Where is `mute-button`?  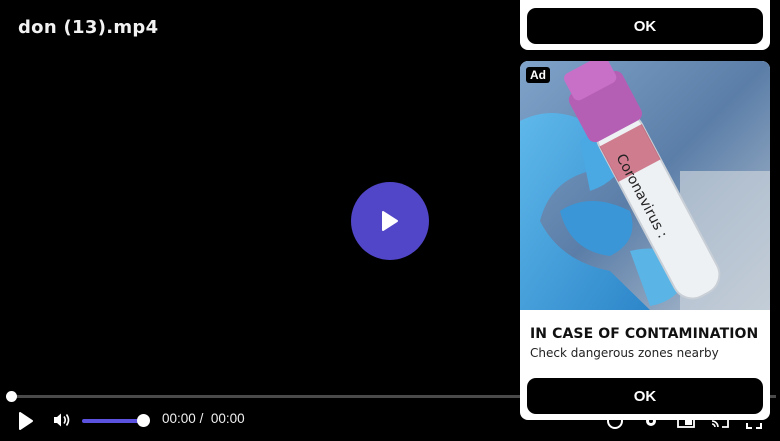 mute-button is located at coordinates (62, 422).